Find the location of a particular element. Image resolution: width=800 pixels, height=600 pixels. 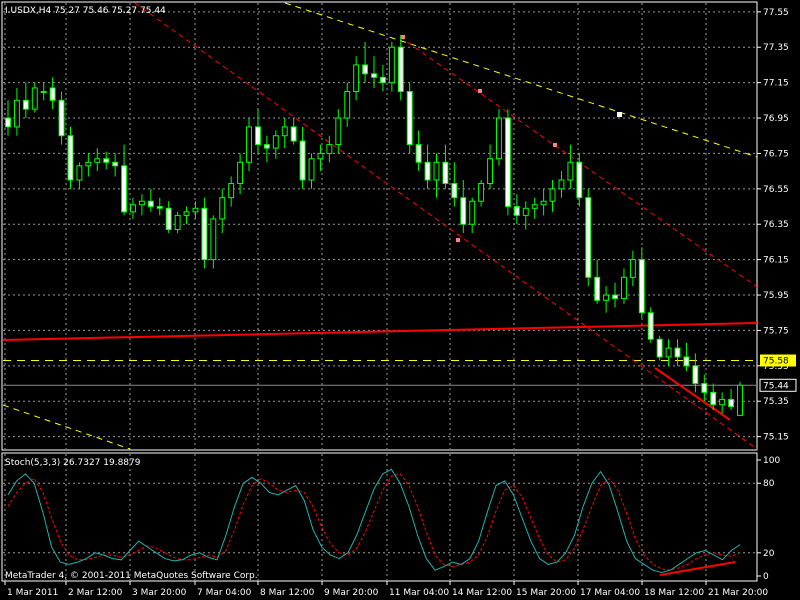

trendline-anchor-marker is located at coordinates (619, 114).